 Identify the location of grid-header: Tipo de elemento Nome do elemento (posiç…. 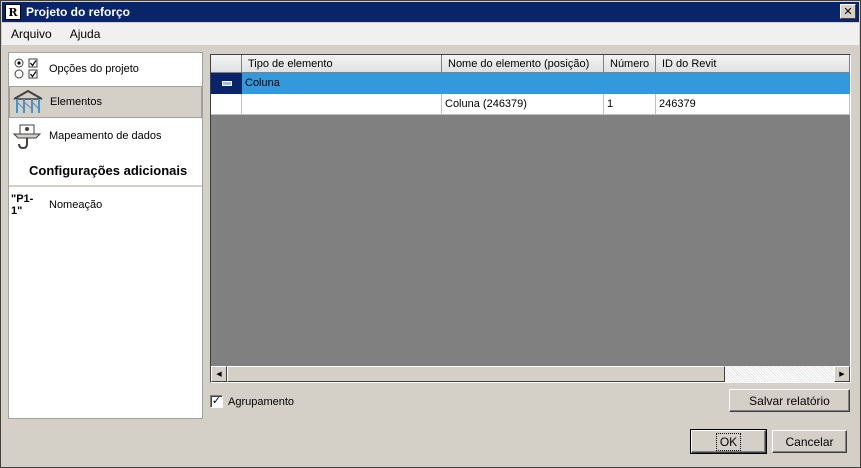
(530, 64).